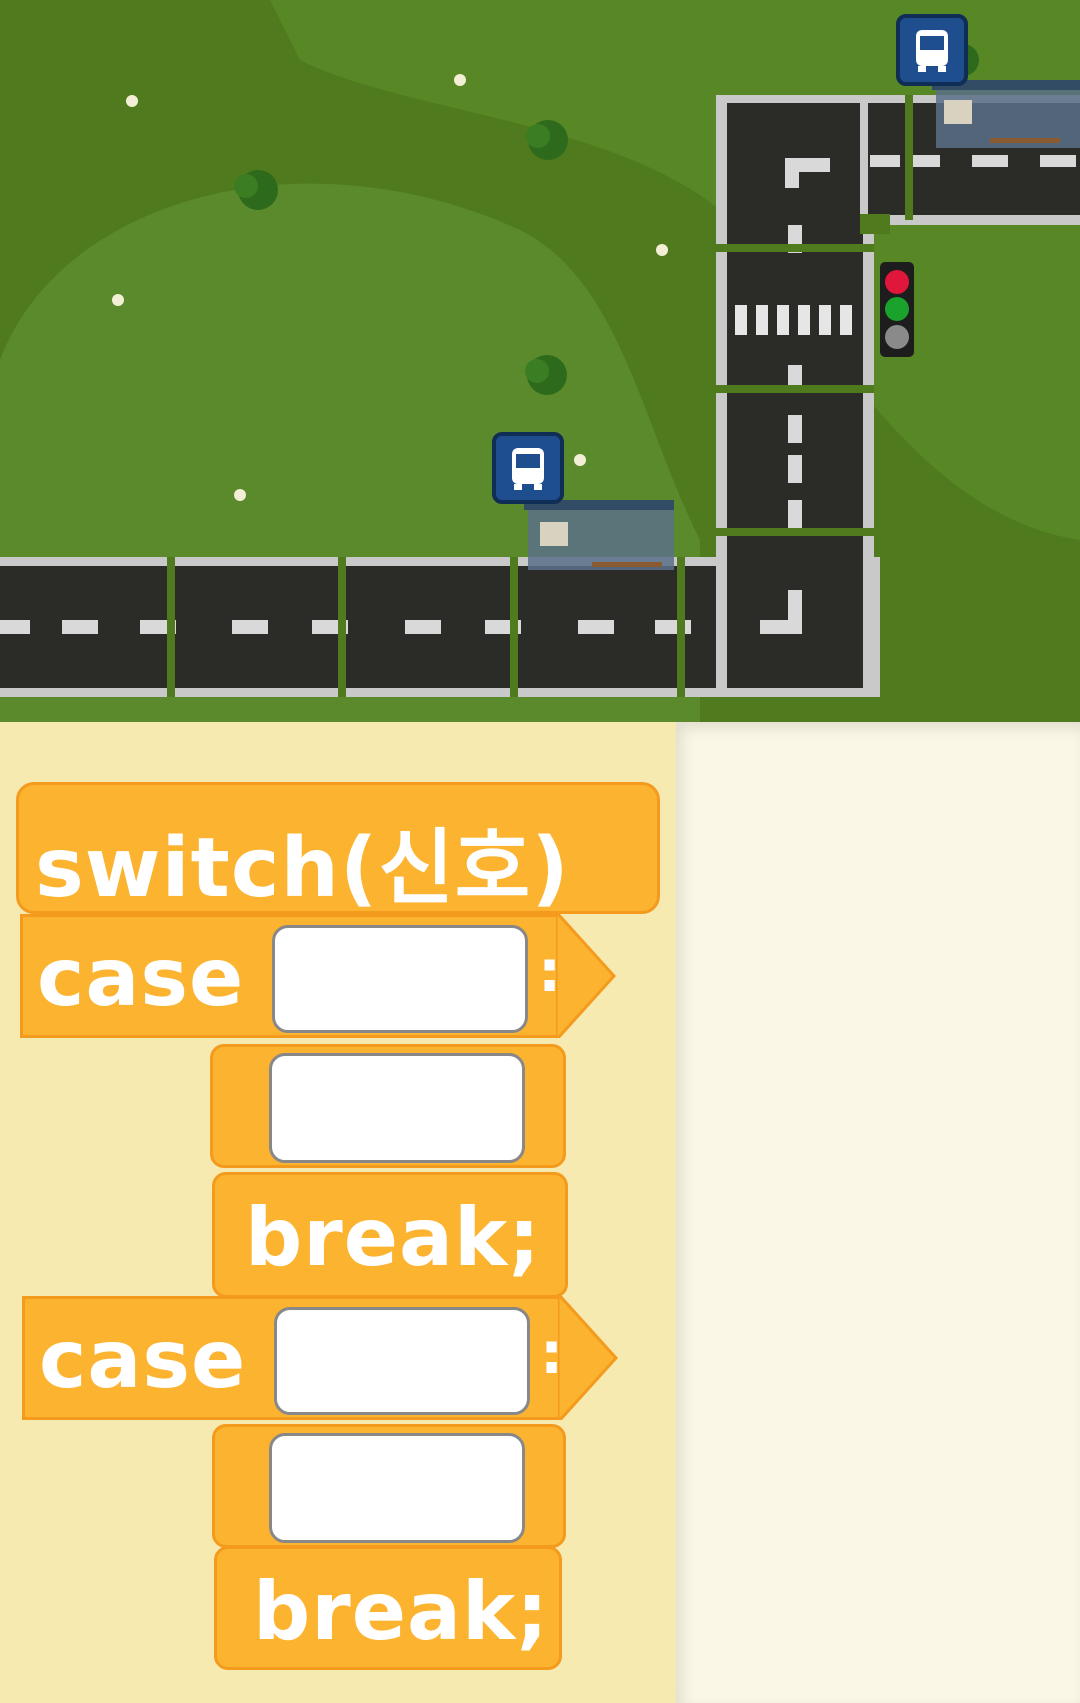 Image resolution: width=1080 pixels, height=1703 pixels. I want to click on switch-block: switch(신호), so click(338, 849).